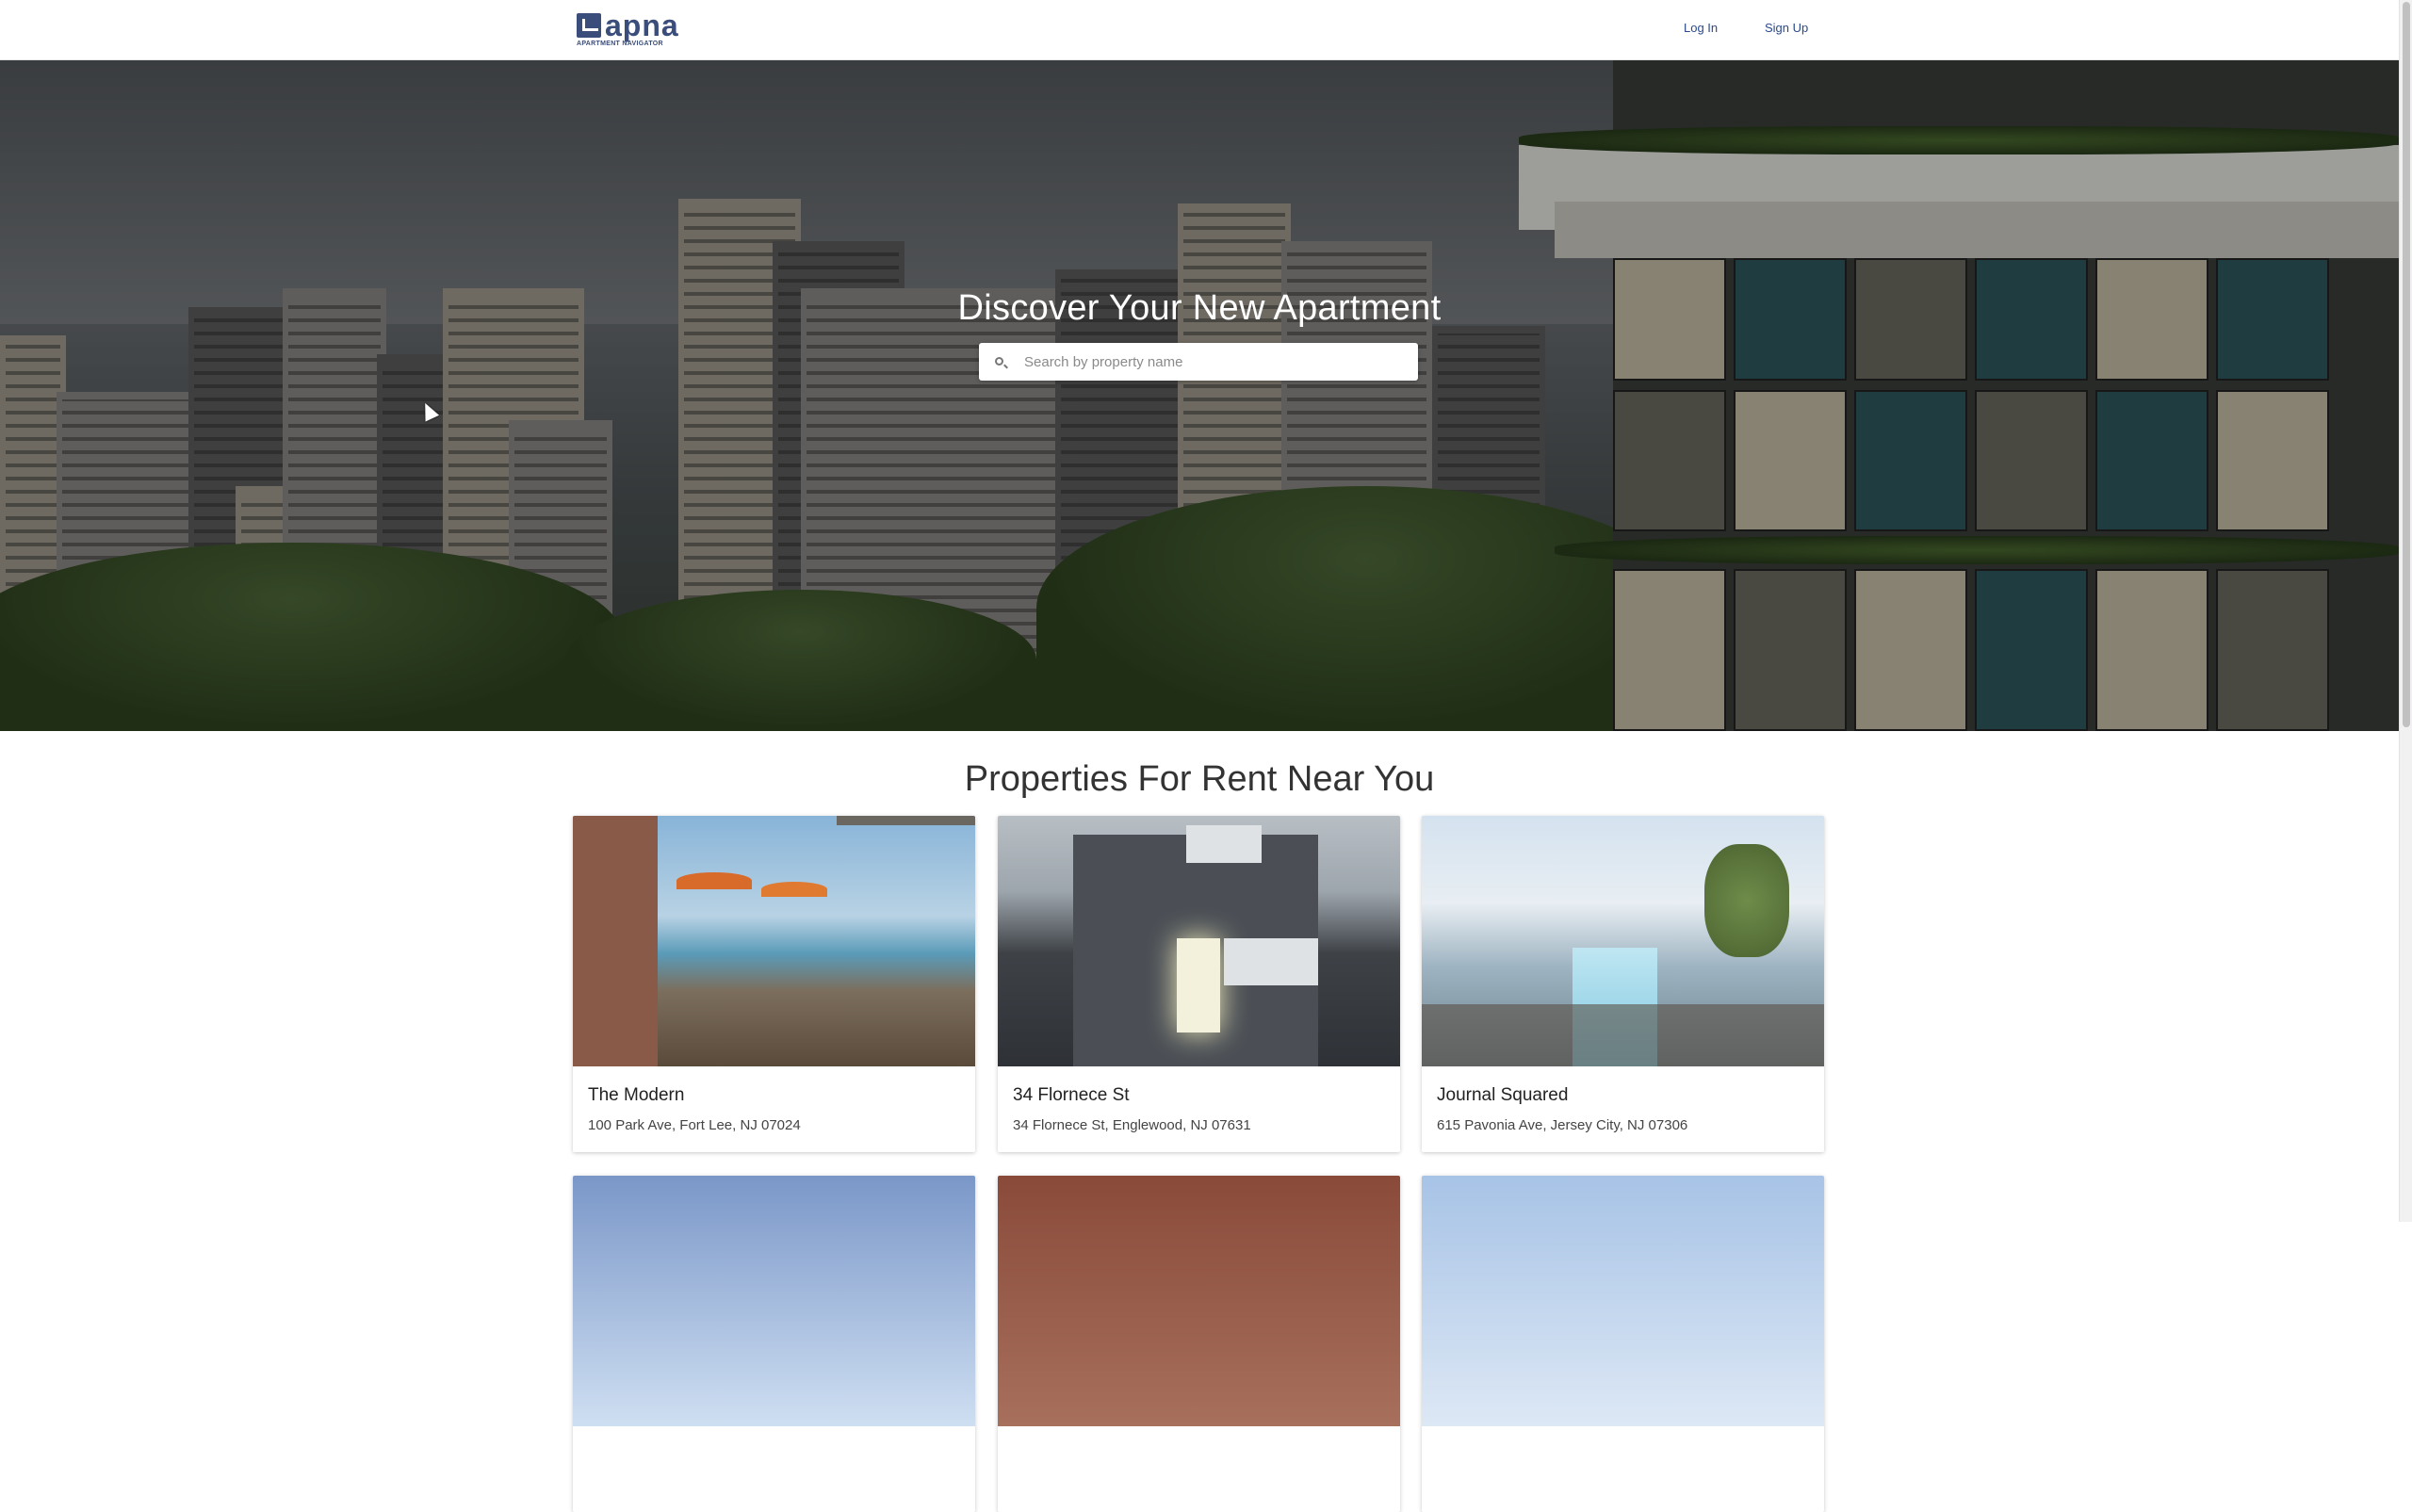 The width and height of the screenshot is (2412, 1512). I want to click on login-link: Log In, so click(1701, 28).